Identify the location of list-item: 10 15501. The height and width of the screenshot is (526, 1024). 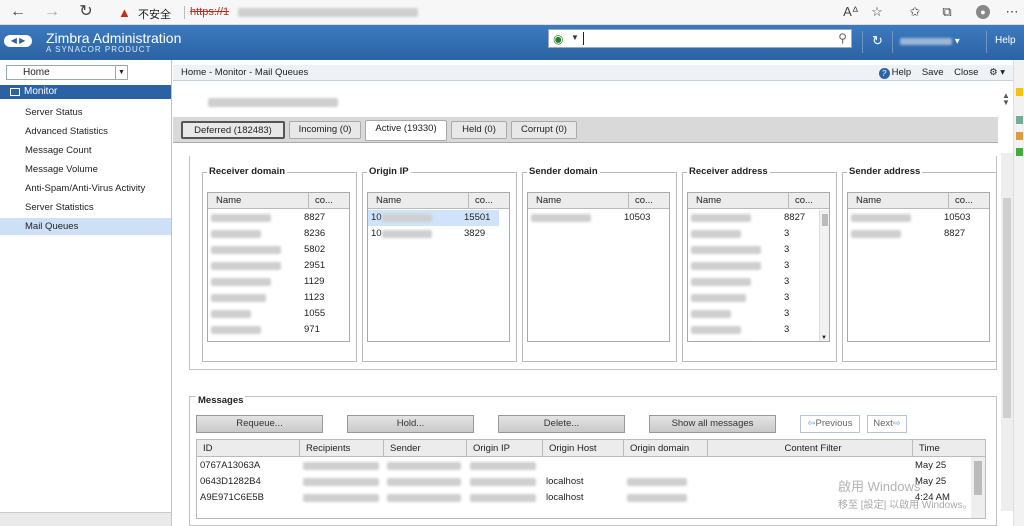
(433, 218).